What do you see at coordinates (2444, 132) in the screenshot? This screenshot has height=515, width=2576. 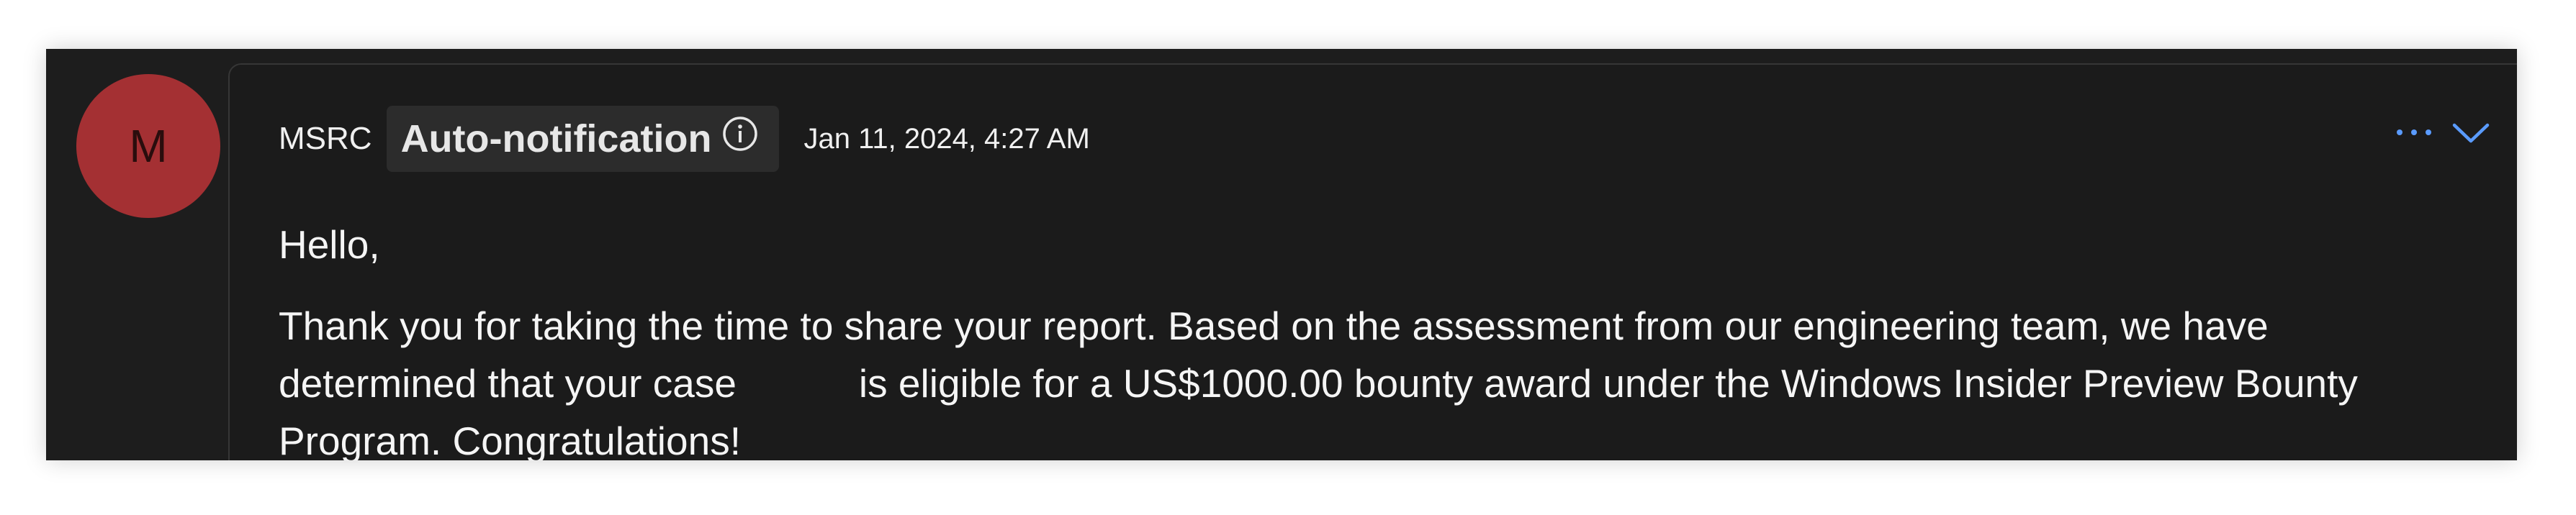 I see `message-actions` at bounding box center [2444, 132].